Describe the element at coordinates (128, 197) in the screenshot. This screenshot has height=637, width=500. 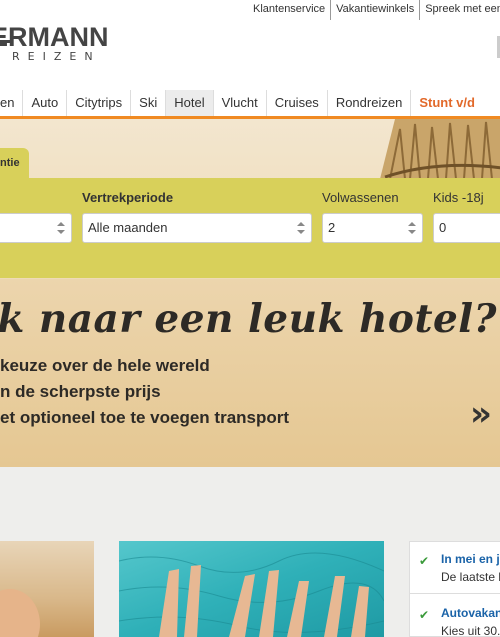
I see `period-label: Vertrekperiode` at that location.